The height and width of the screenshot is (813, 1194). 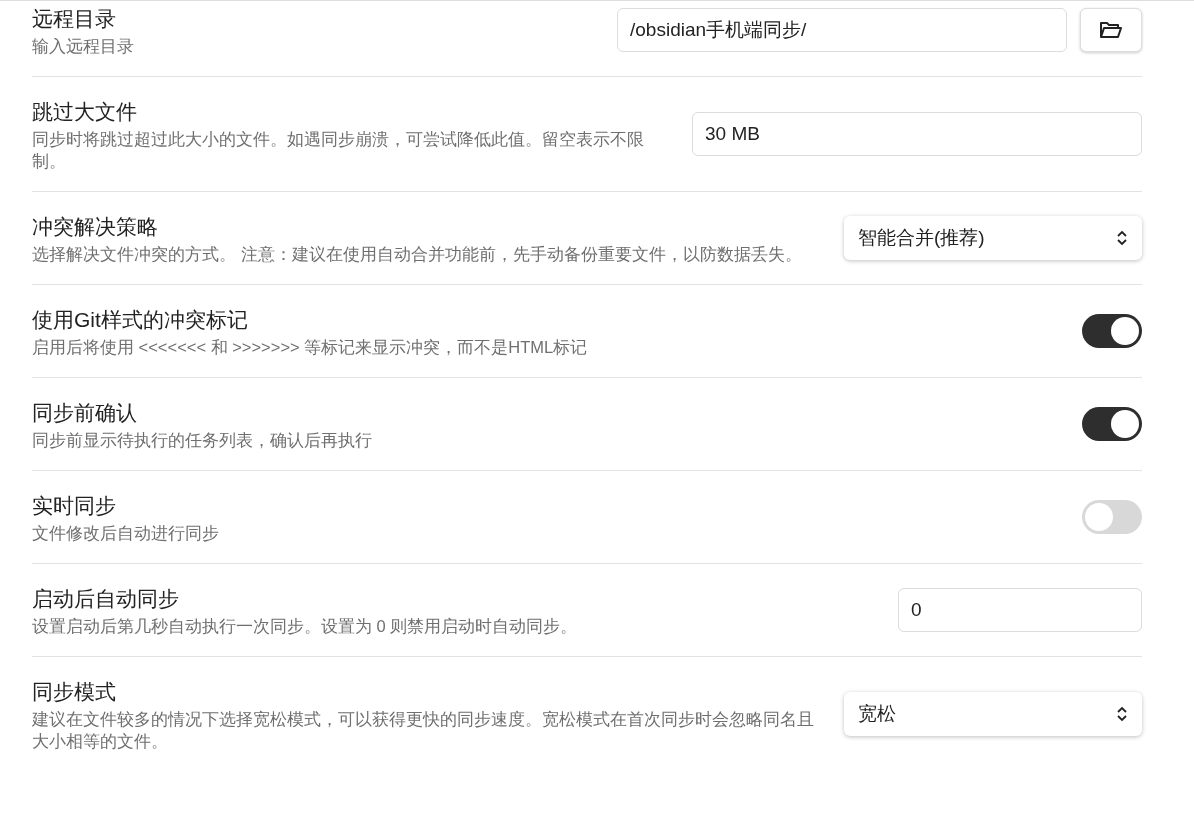 I want to click on setting-title: 远程目录, so click(x=74, y=19).